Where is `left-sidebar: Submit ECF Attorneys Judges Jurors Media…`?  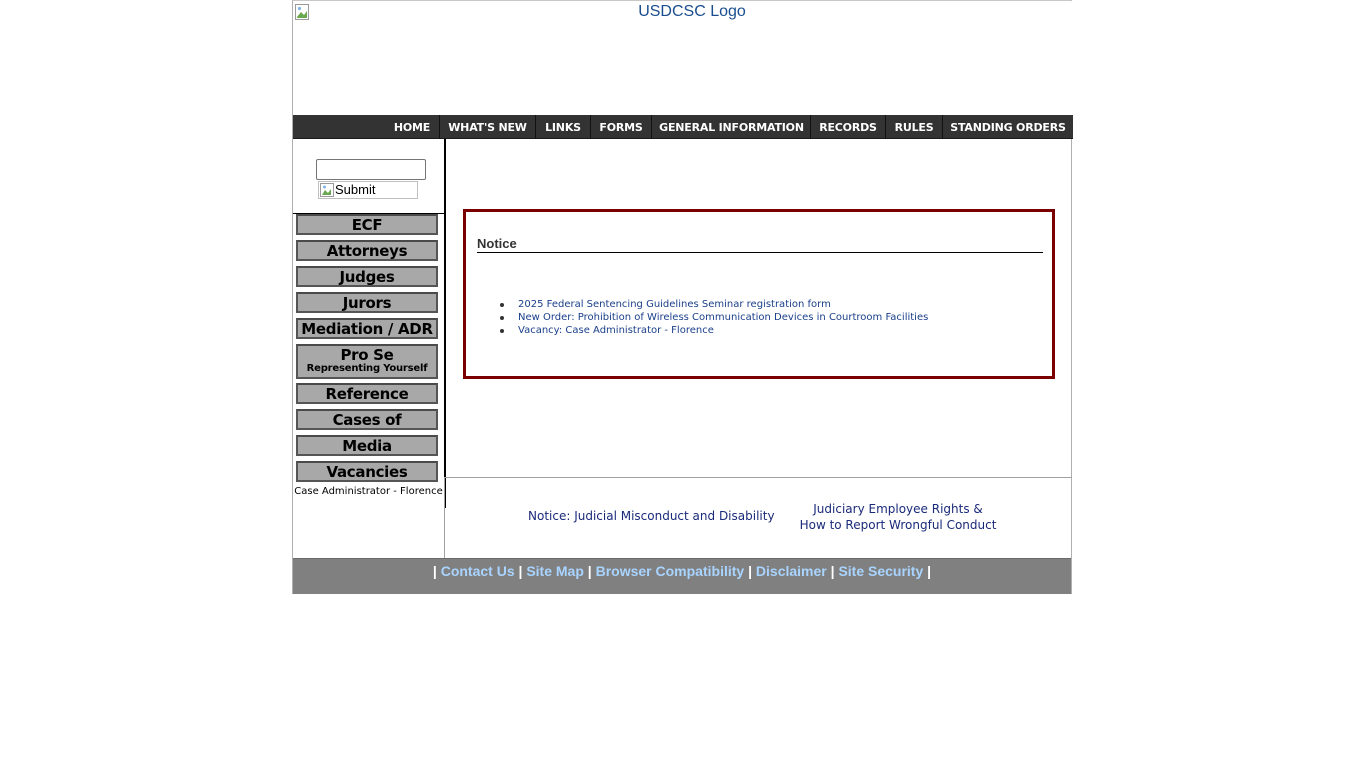
left-sidebar: Submit ECF Attorneys Judges Jurors Media… is located at coordinates (369, 323).